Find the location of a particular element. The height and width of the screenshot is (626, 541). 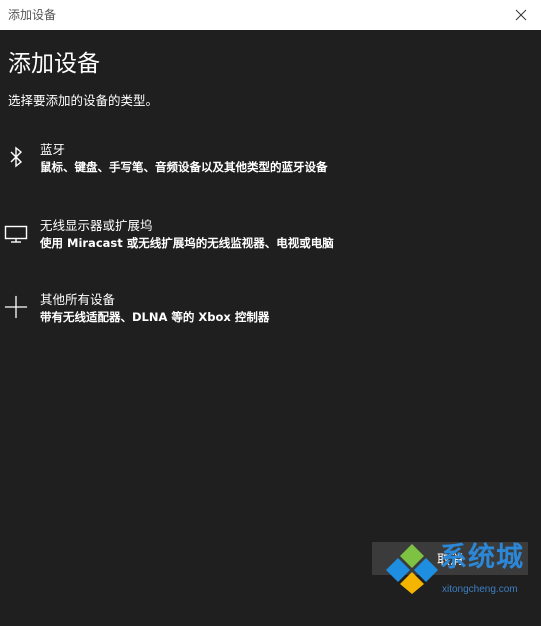

option-wireless-display: 无线显示器或扩展坞 使用 Miracast 或无线扩展坞的无线监视器、电视或电脑 is located at coordinates (270, 240).